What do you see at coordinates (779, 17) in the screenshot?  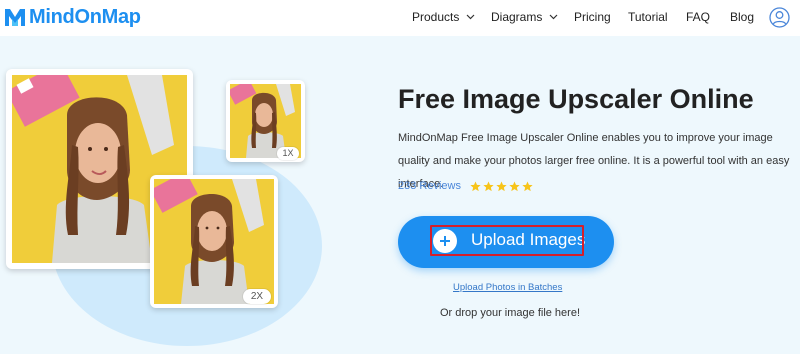 I see `user-account-icon` at bounding box center [779, 17].